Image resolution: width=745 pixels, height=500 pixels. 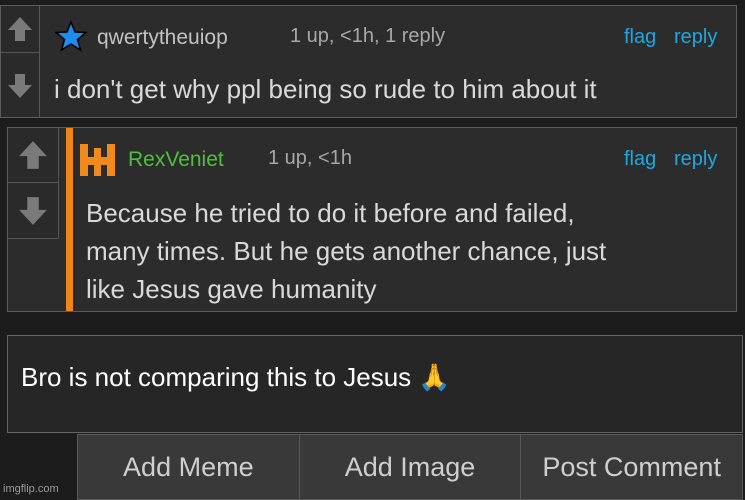 I want to click on reply-input-text: Bro is not comparing this to Jesus 🙏, so click(x=236, y=377).